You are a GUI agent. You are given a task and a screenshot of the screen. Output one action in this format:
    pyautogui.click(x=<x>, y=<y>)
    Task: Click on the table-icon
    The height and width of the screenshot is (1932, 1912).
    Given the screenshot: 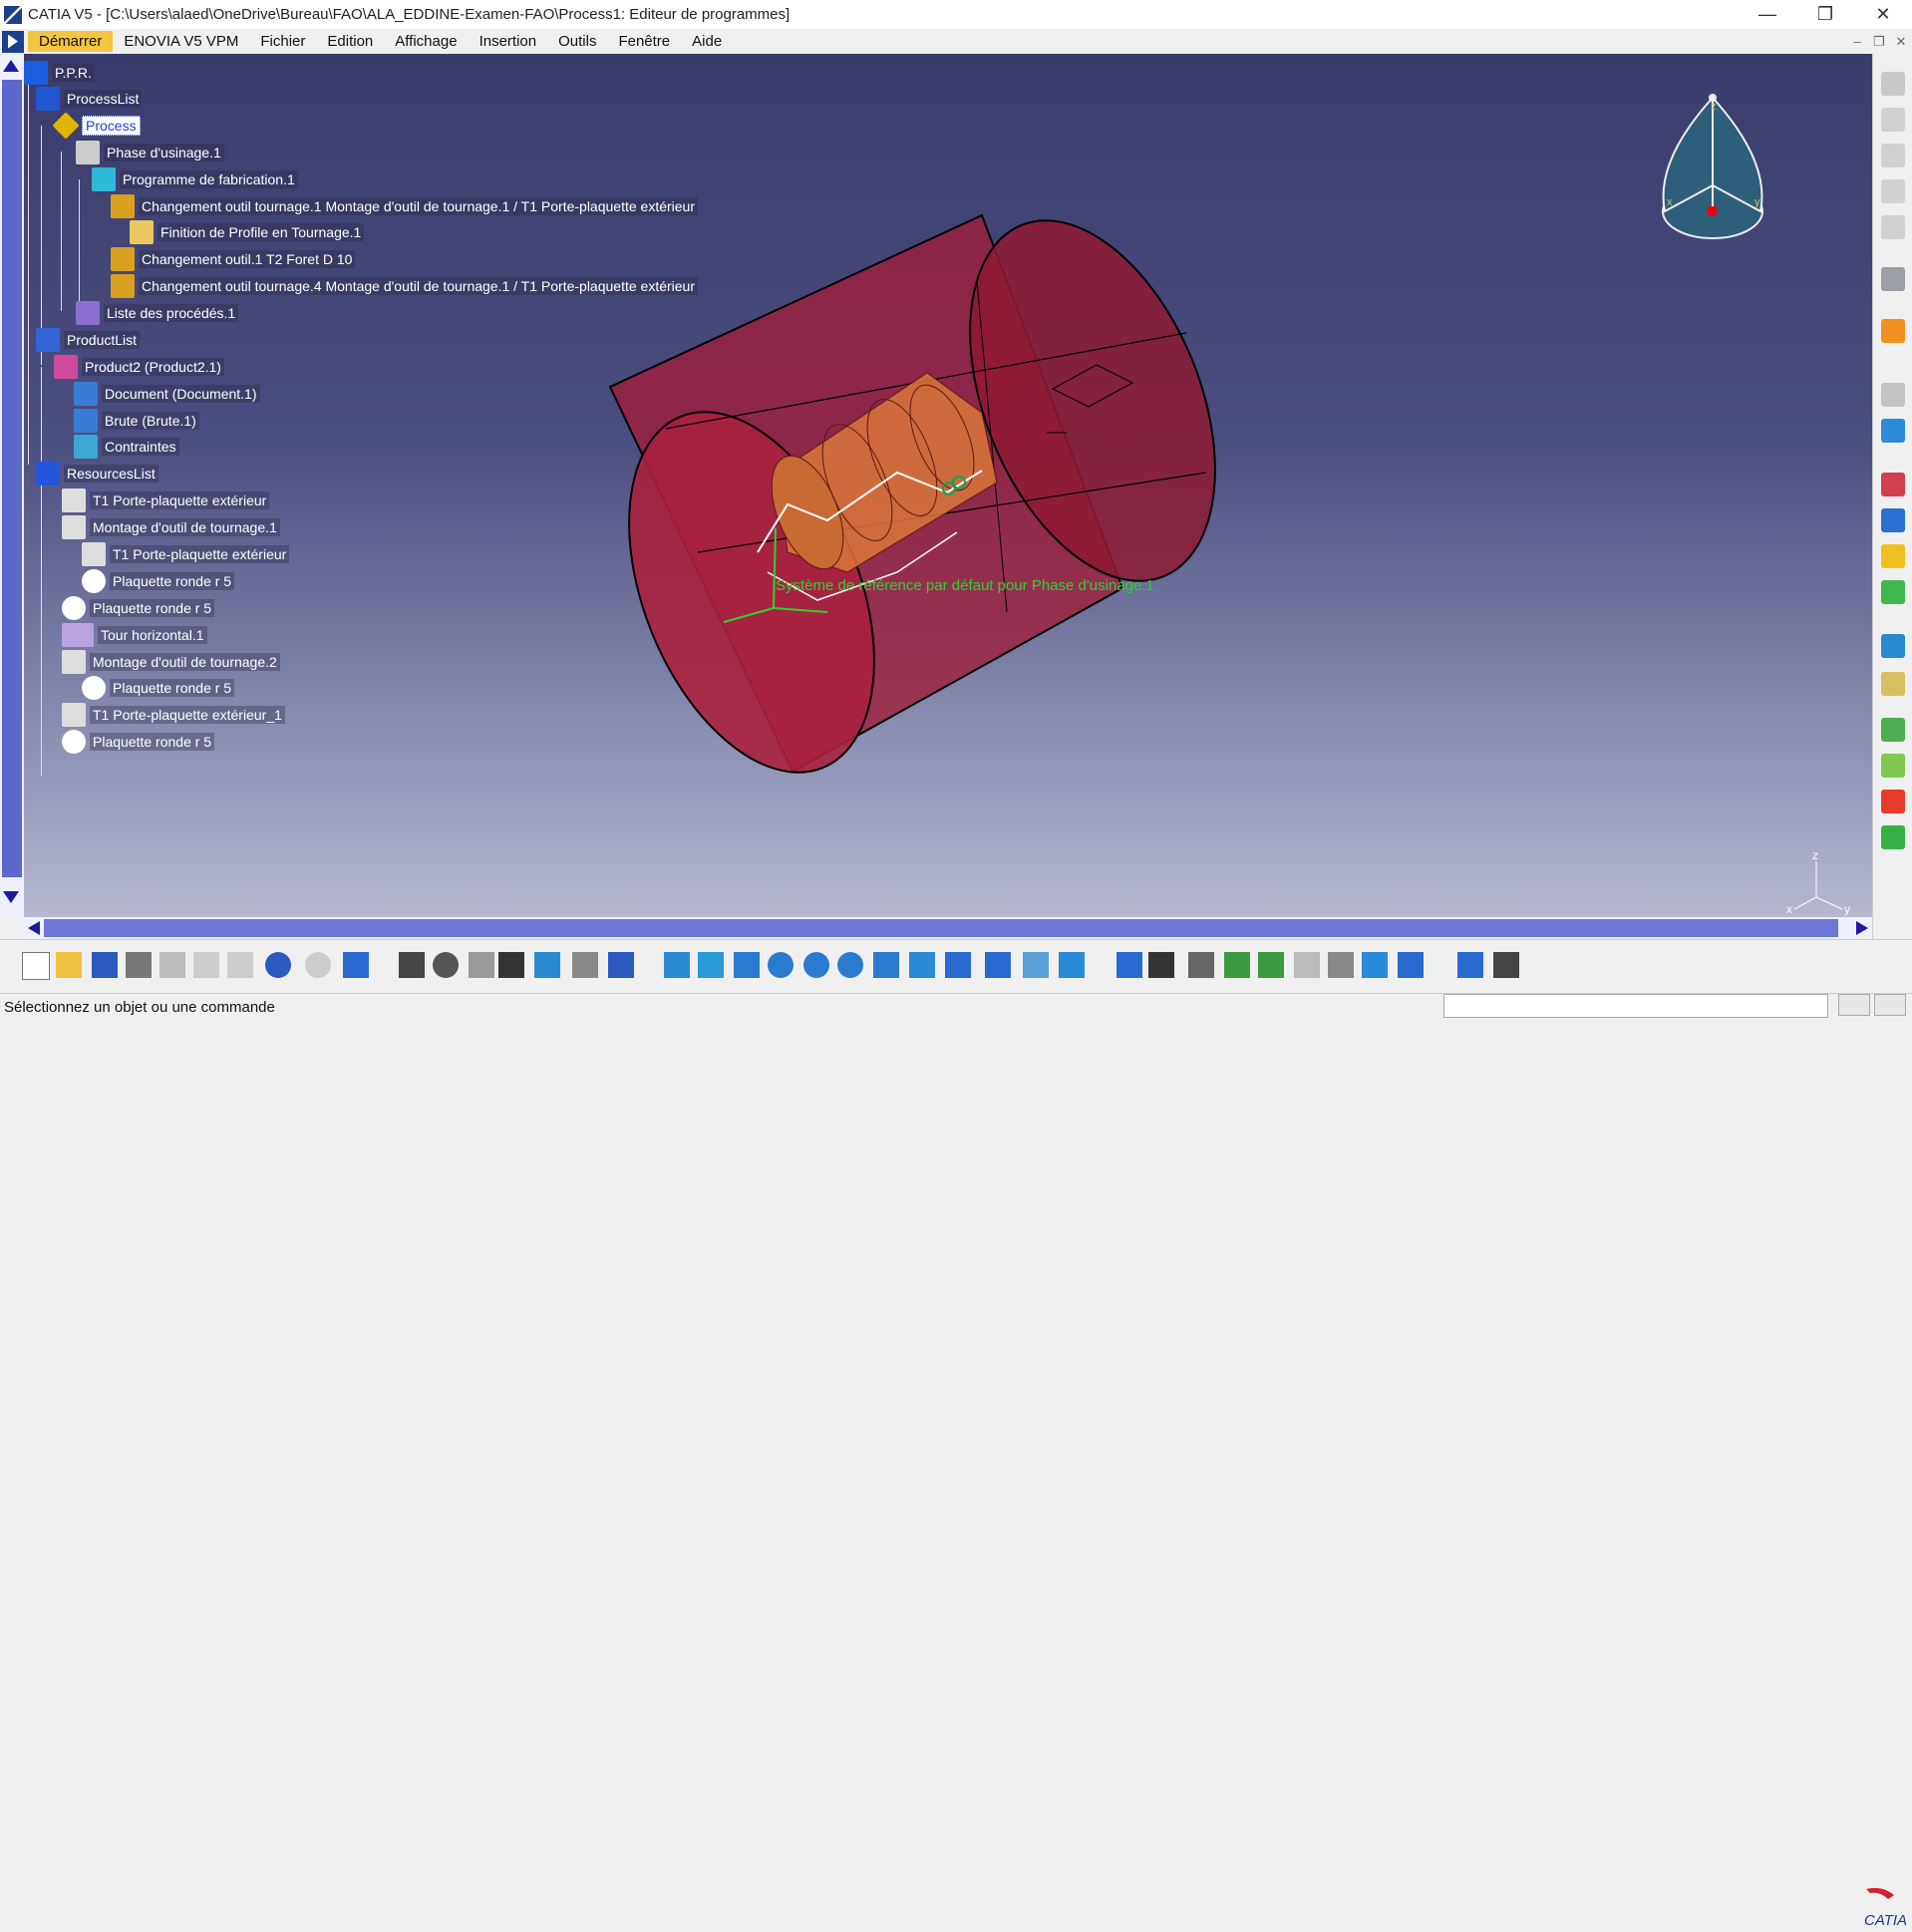 What is the action you would take?
    pyautogui.click(x=511, y=965)
    